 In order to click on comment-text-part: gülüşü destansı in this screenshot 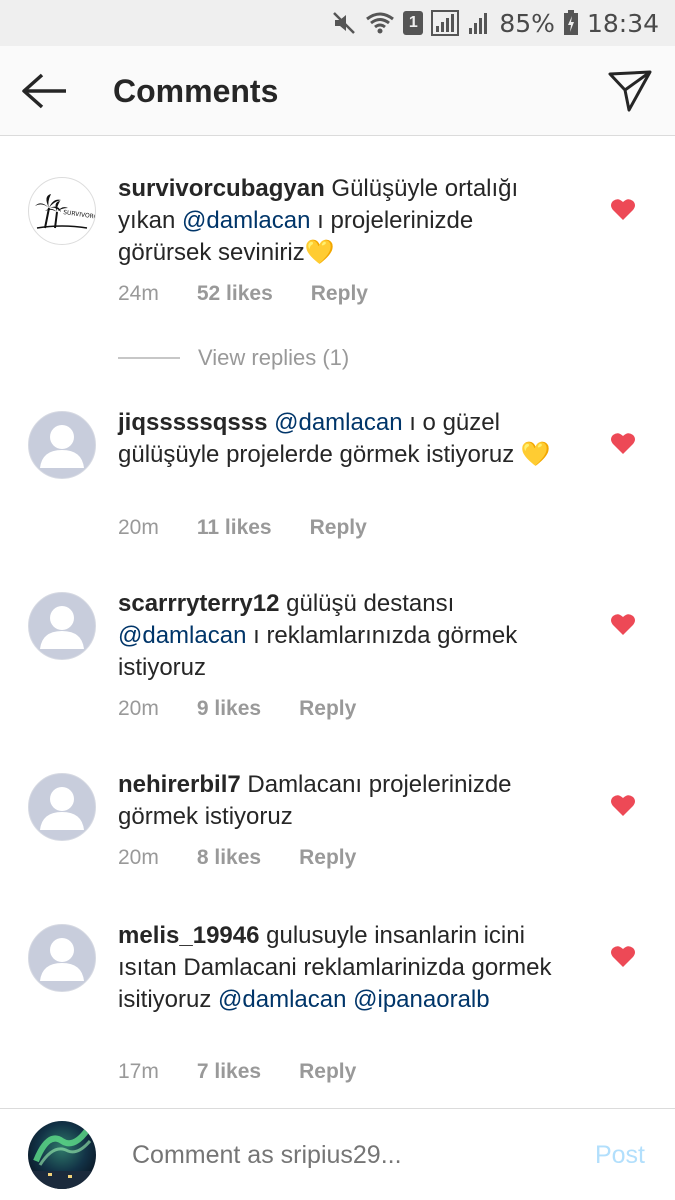, I will do `click(367, 603)`.